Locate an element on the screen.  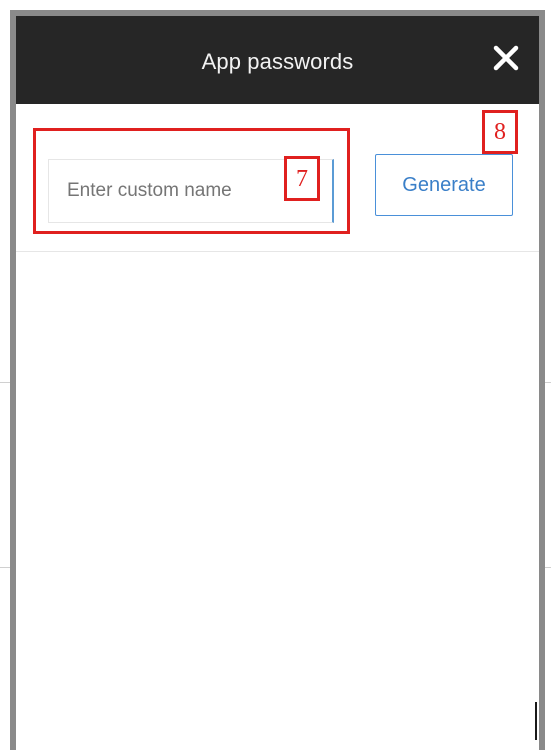
dialog-title: App passwords is located at coordinates (277, 61).